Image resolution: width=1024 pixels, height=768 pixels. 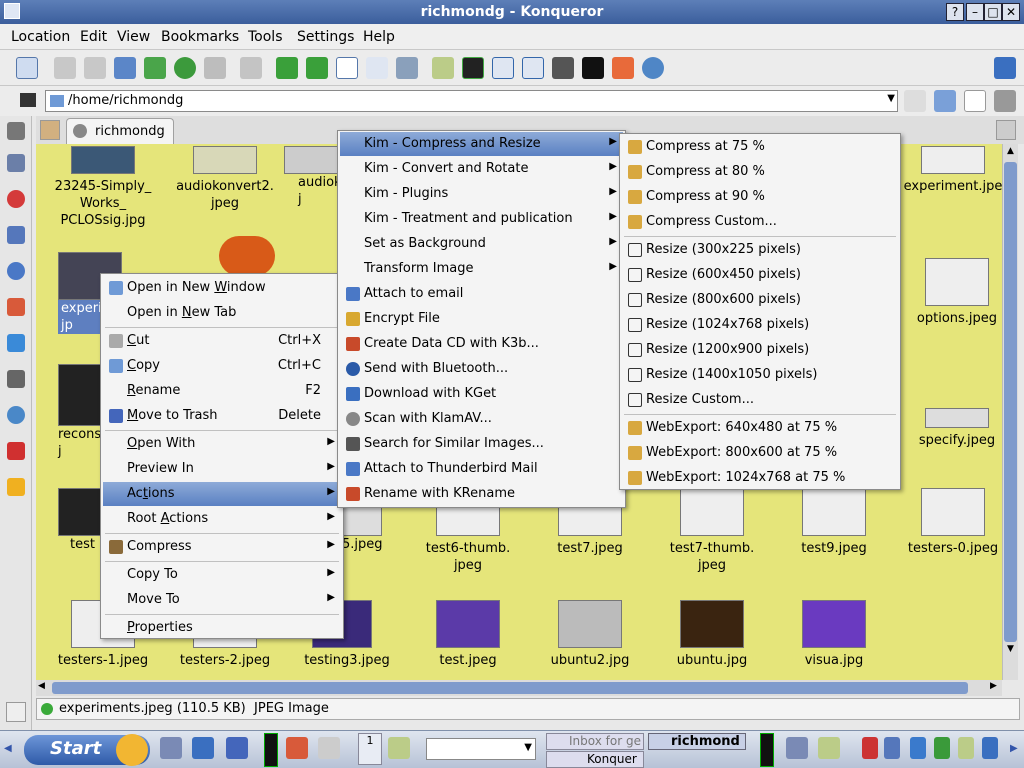 I want to click on scroll-right-icon: ▶, so click(x=993, y=686).